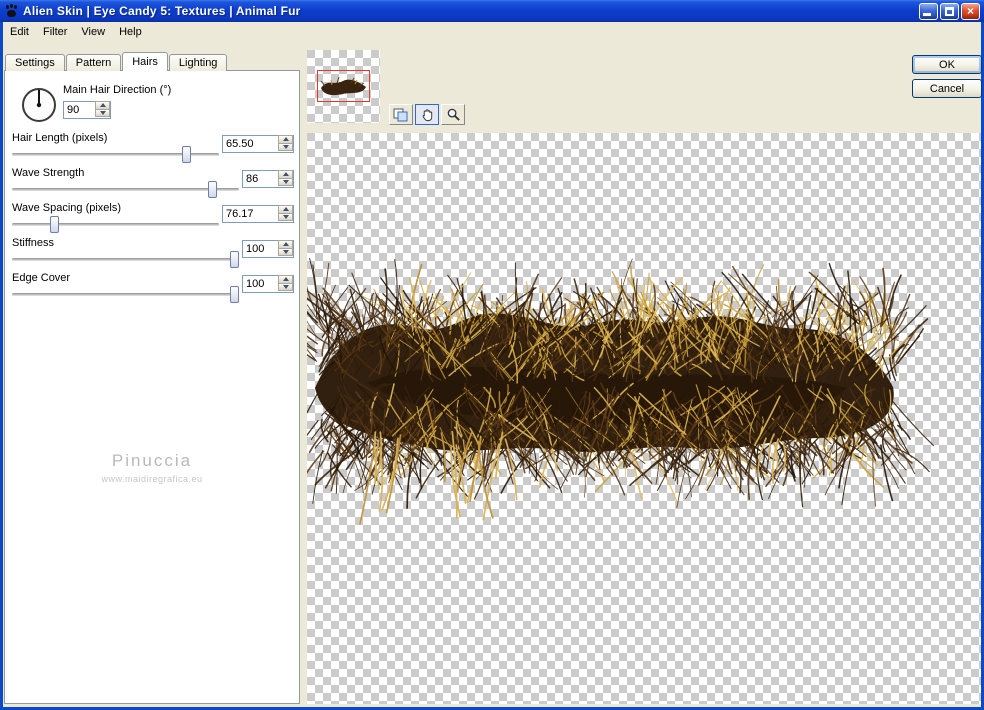 The width and height of the screenshot is (984, 710). Describe the element at coordinates (48, 173) in the screenshot. I see `slider-label: Wave Strength` at that location.